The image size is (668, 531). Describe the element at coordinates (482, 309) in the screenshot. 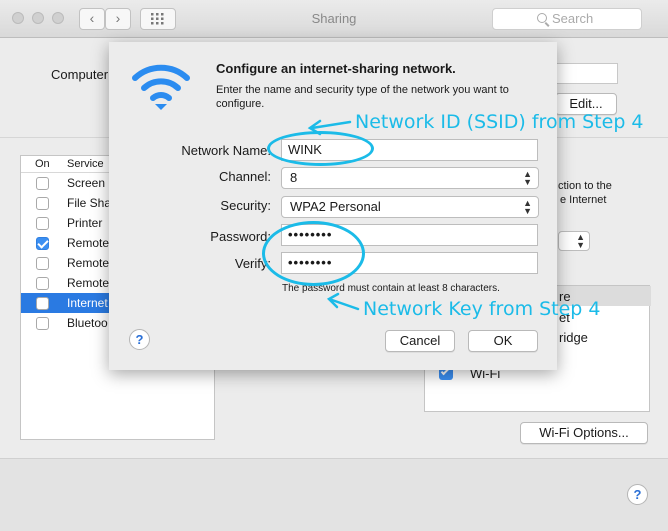

I see `key-annotation: Network Key from Step 4` at that location.